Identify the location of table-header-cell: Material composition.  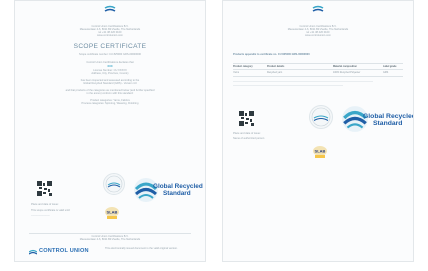
(345, 66).